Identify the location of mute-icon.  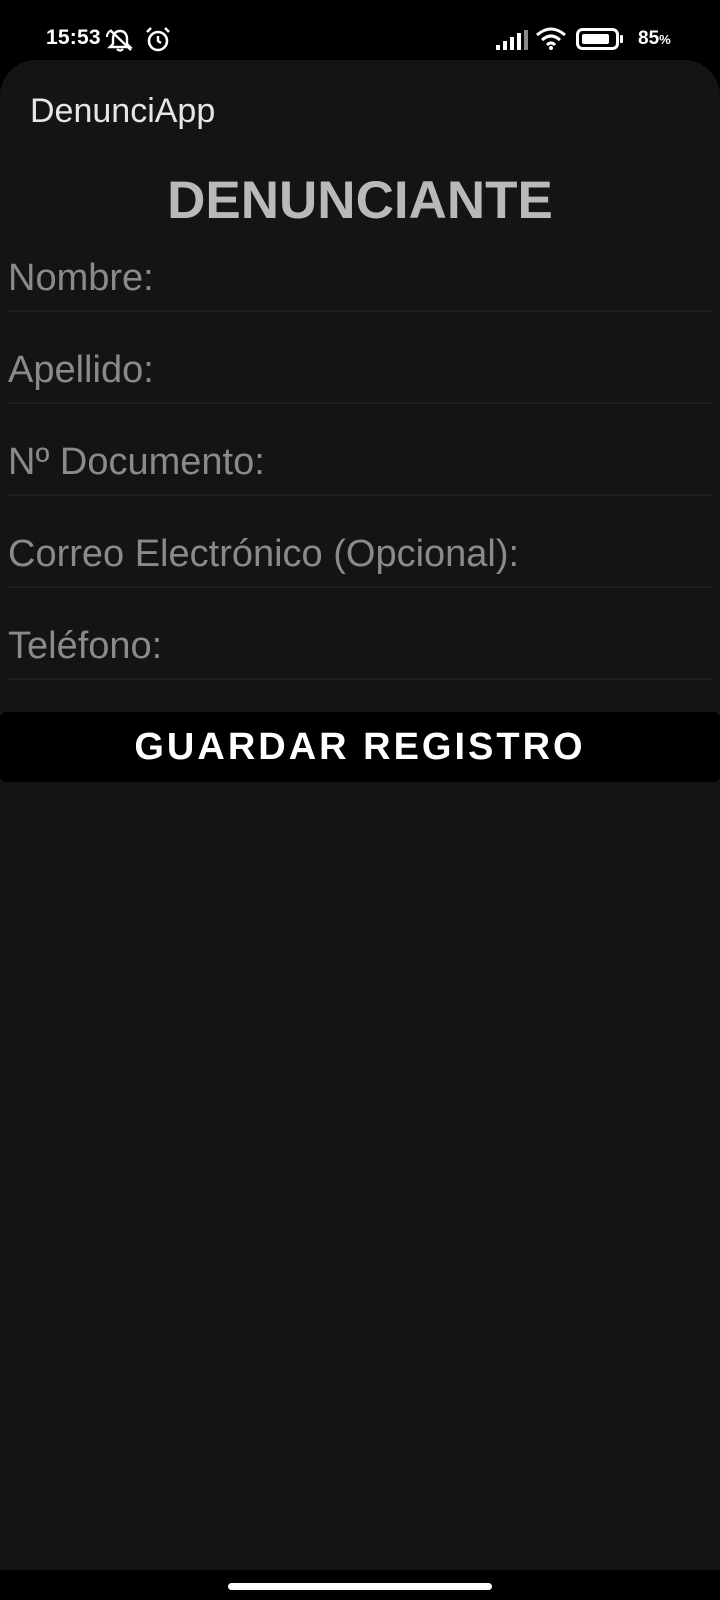
(119, 40).